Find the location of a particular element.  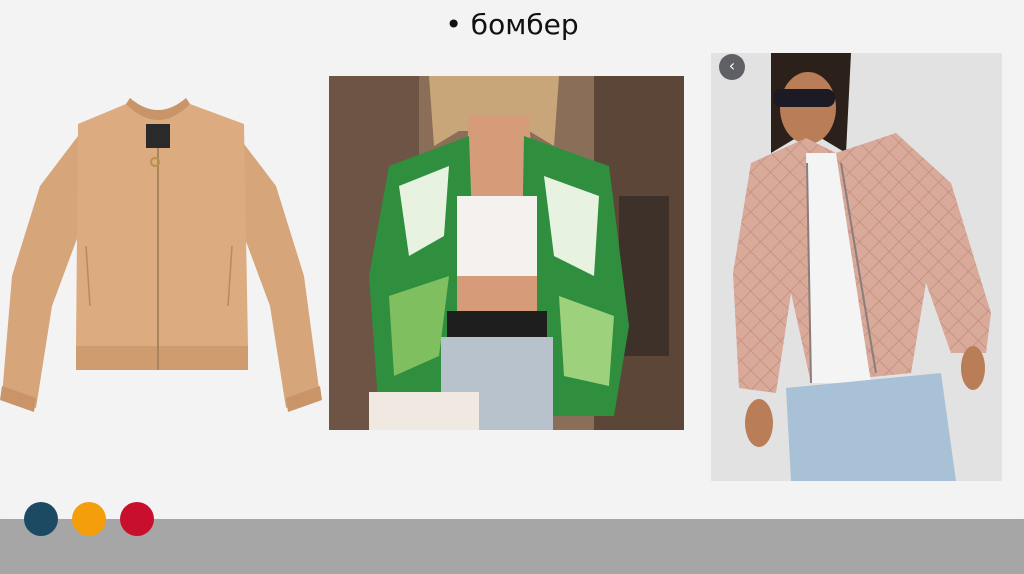

dot-navy is located at coordinates (41, 519).